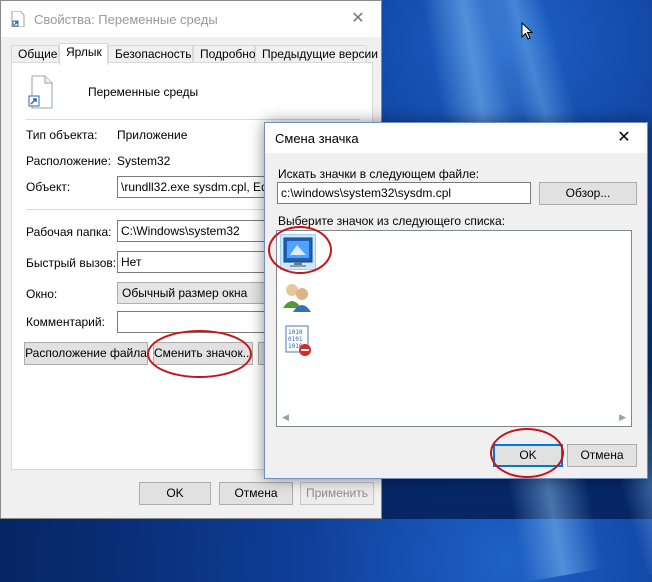 The width and height of the screenshot is (652, 582). What do you see at coordinates (295, 332) in the screenshot?
I see `svg-text: 1010` at bounding box center [295, 332].